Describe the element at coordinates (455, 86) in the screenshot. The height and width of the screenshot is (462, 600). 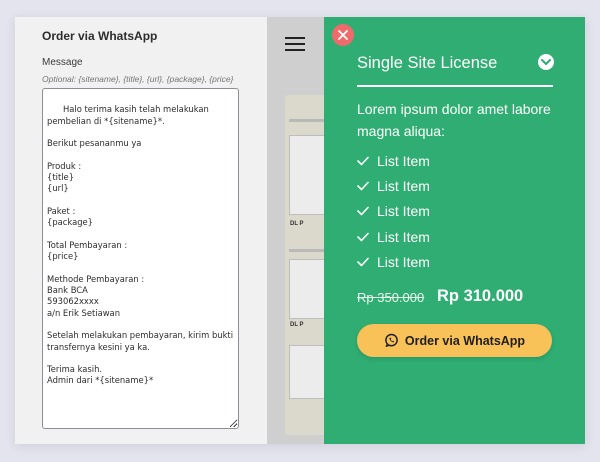
I see `title-divider` at that location.